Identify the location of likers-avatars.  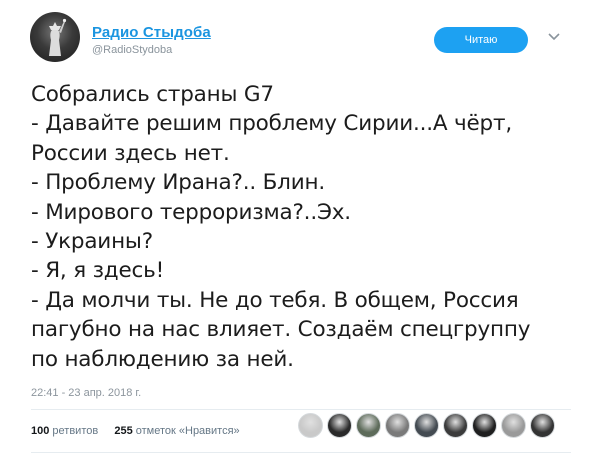
(426, 428).